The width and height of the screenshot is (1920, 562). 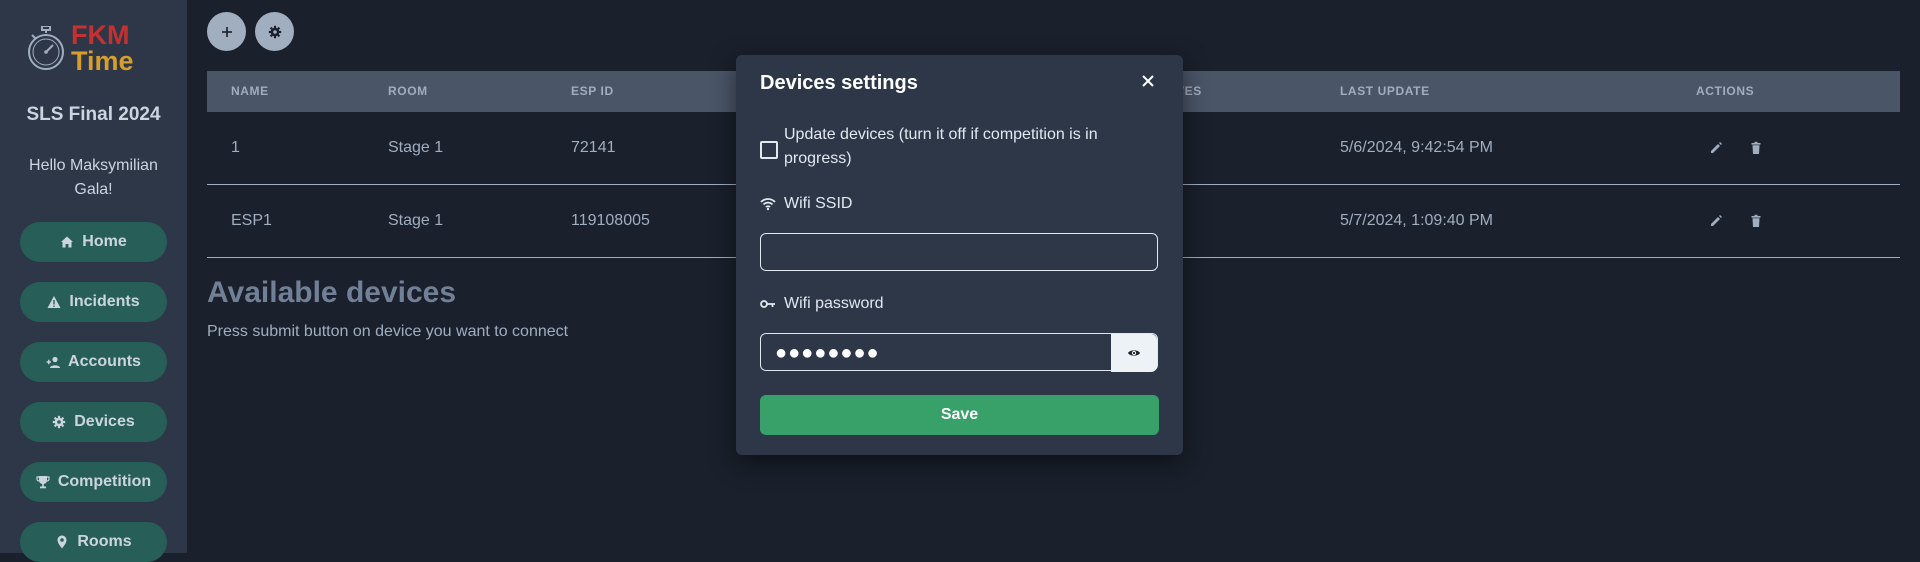 I want to click on wifi-ssid-label: Wifi SSID, so click(x=818, y=203).